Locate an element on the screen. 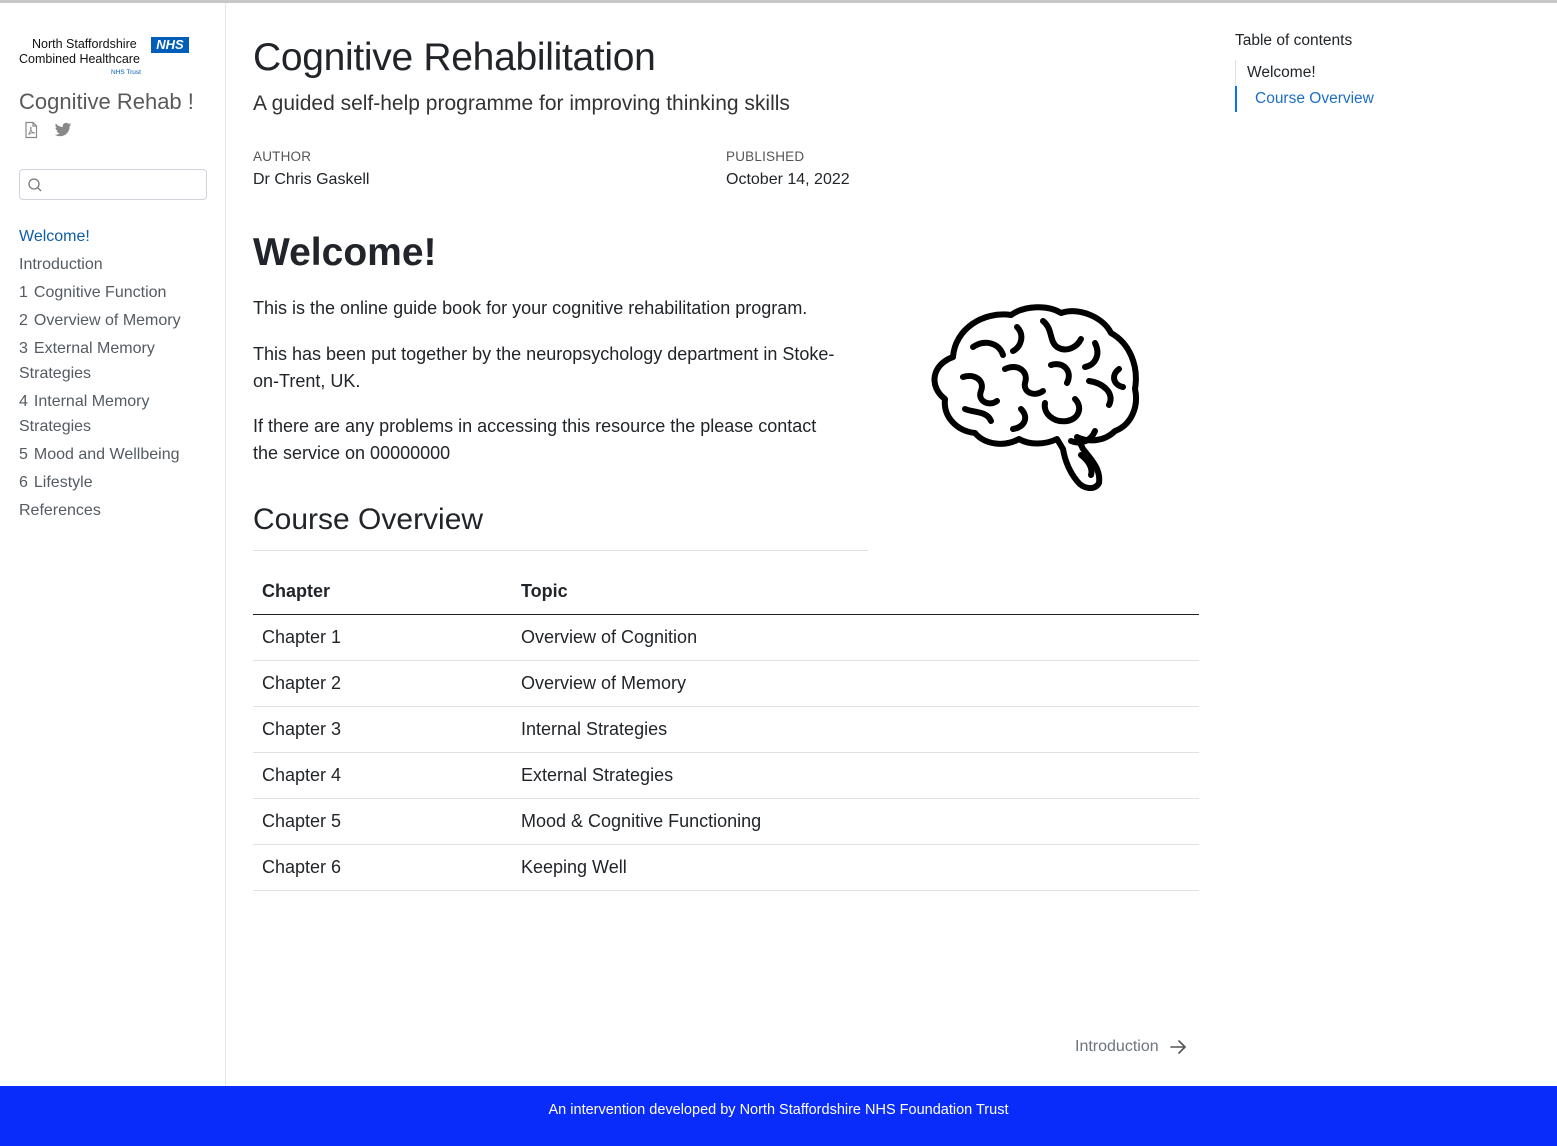 The width and height of the screenshot is (1557, 1146). window-top-border is located at coordinates (778, 1).